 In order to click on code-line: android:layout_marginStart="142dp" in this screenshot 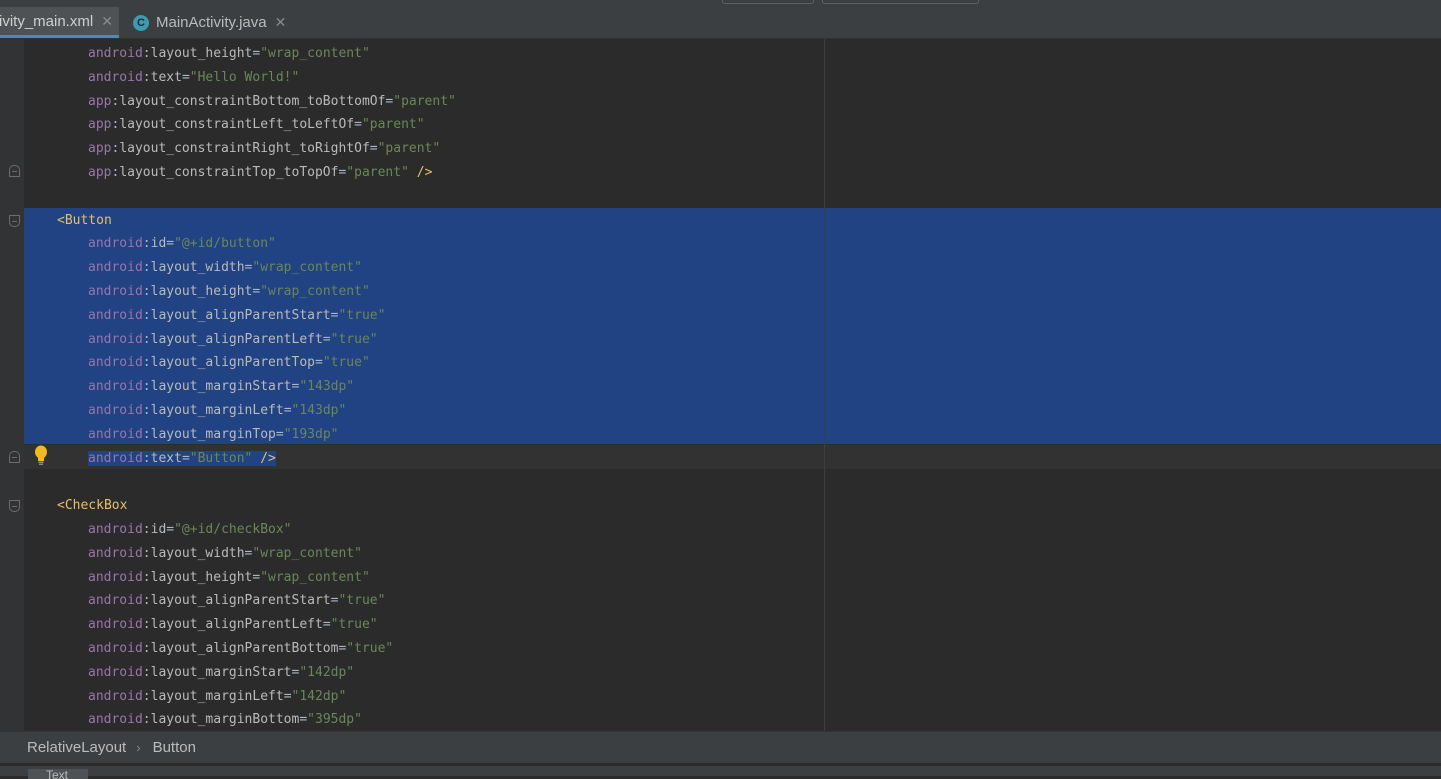, I will do `click(720, 673)`.